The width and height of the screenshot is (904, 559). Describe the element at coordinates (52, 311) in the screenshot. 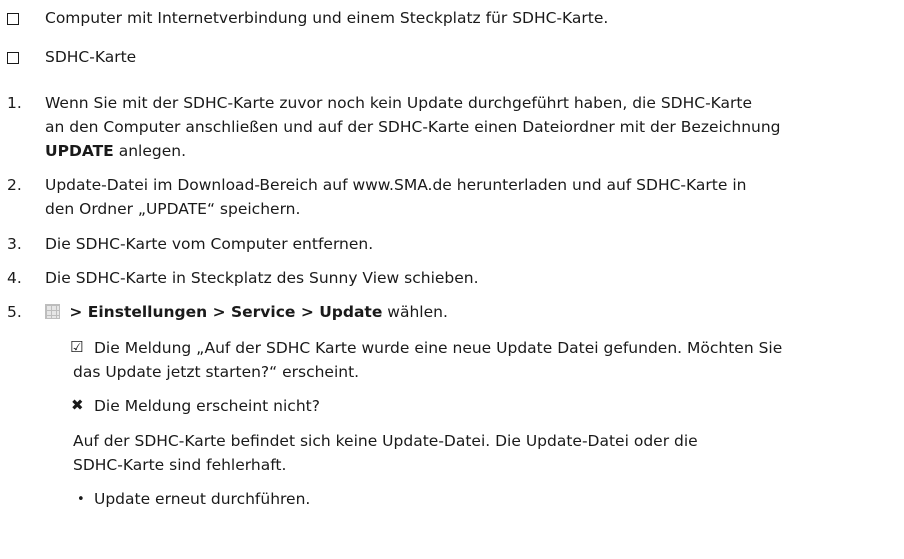

I see `menu-grid-icon` at that location.